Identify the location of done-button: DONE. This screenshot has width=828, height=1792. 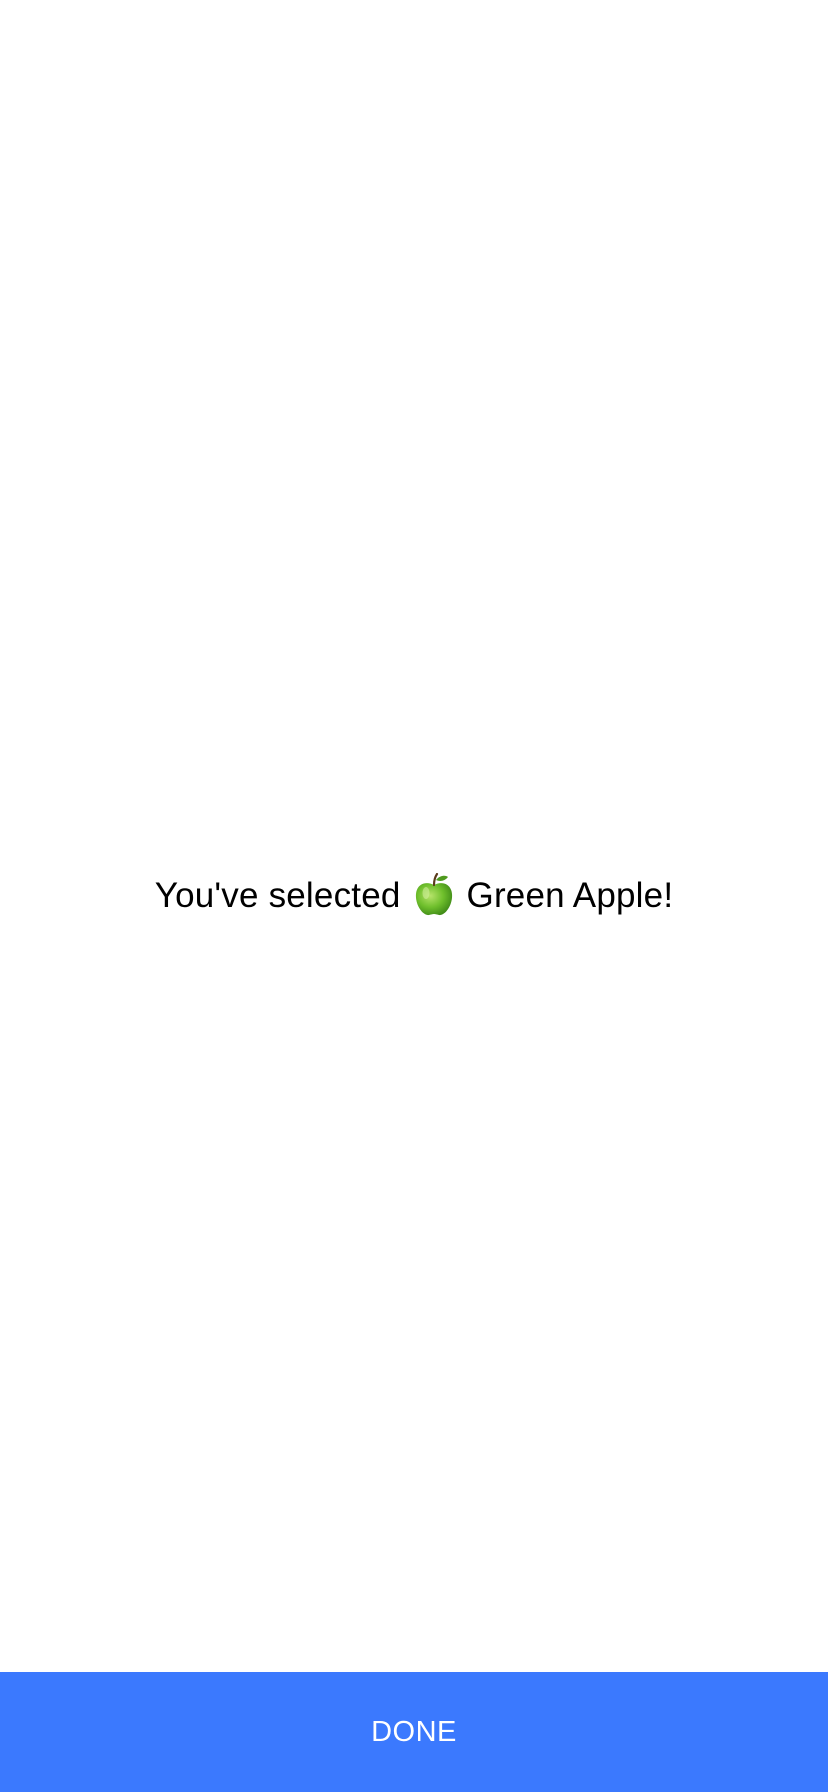
(414, 1732).